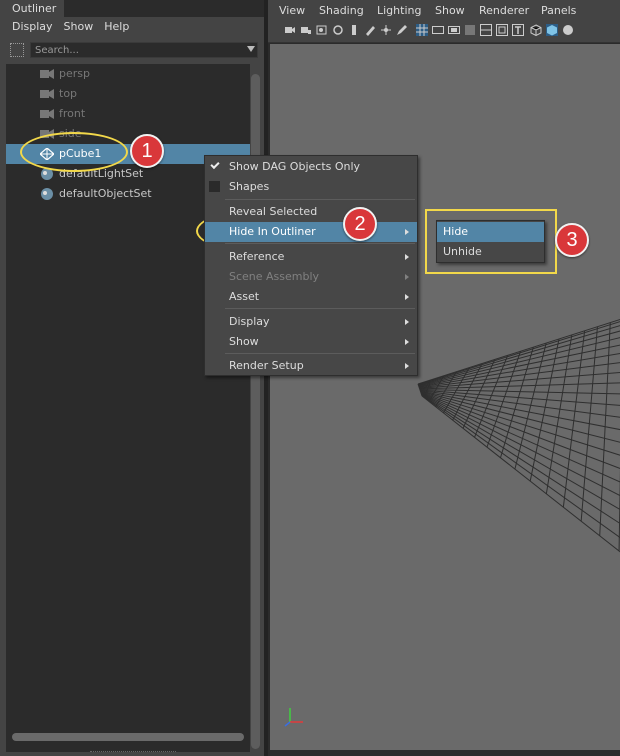 This screenshot has width=620, height=756. What do you see at coordinates (444, 753) in the screenshot?
I see `viewport-bottom-edge` at bounding box center [444, 753].